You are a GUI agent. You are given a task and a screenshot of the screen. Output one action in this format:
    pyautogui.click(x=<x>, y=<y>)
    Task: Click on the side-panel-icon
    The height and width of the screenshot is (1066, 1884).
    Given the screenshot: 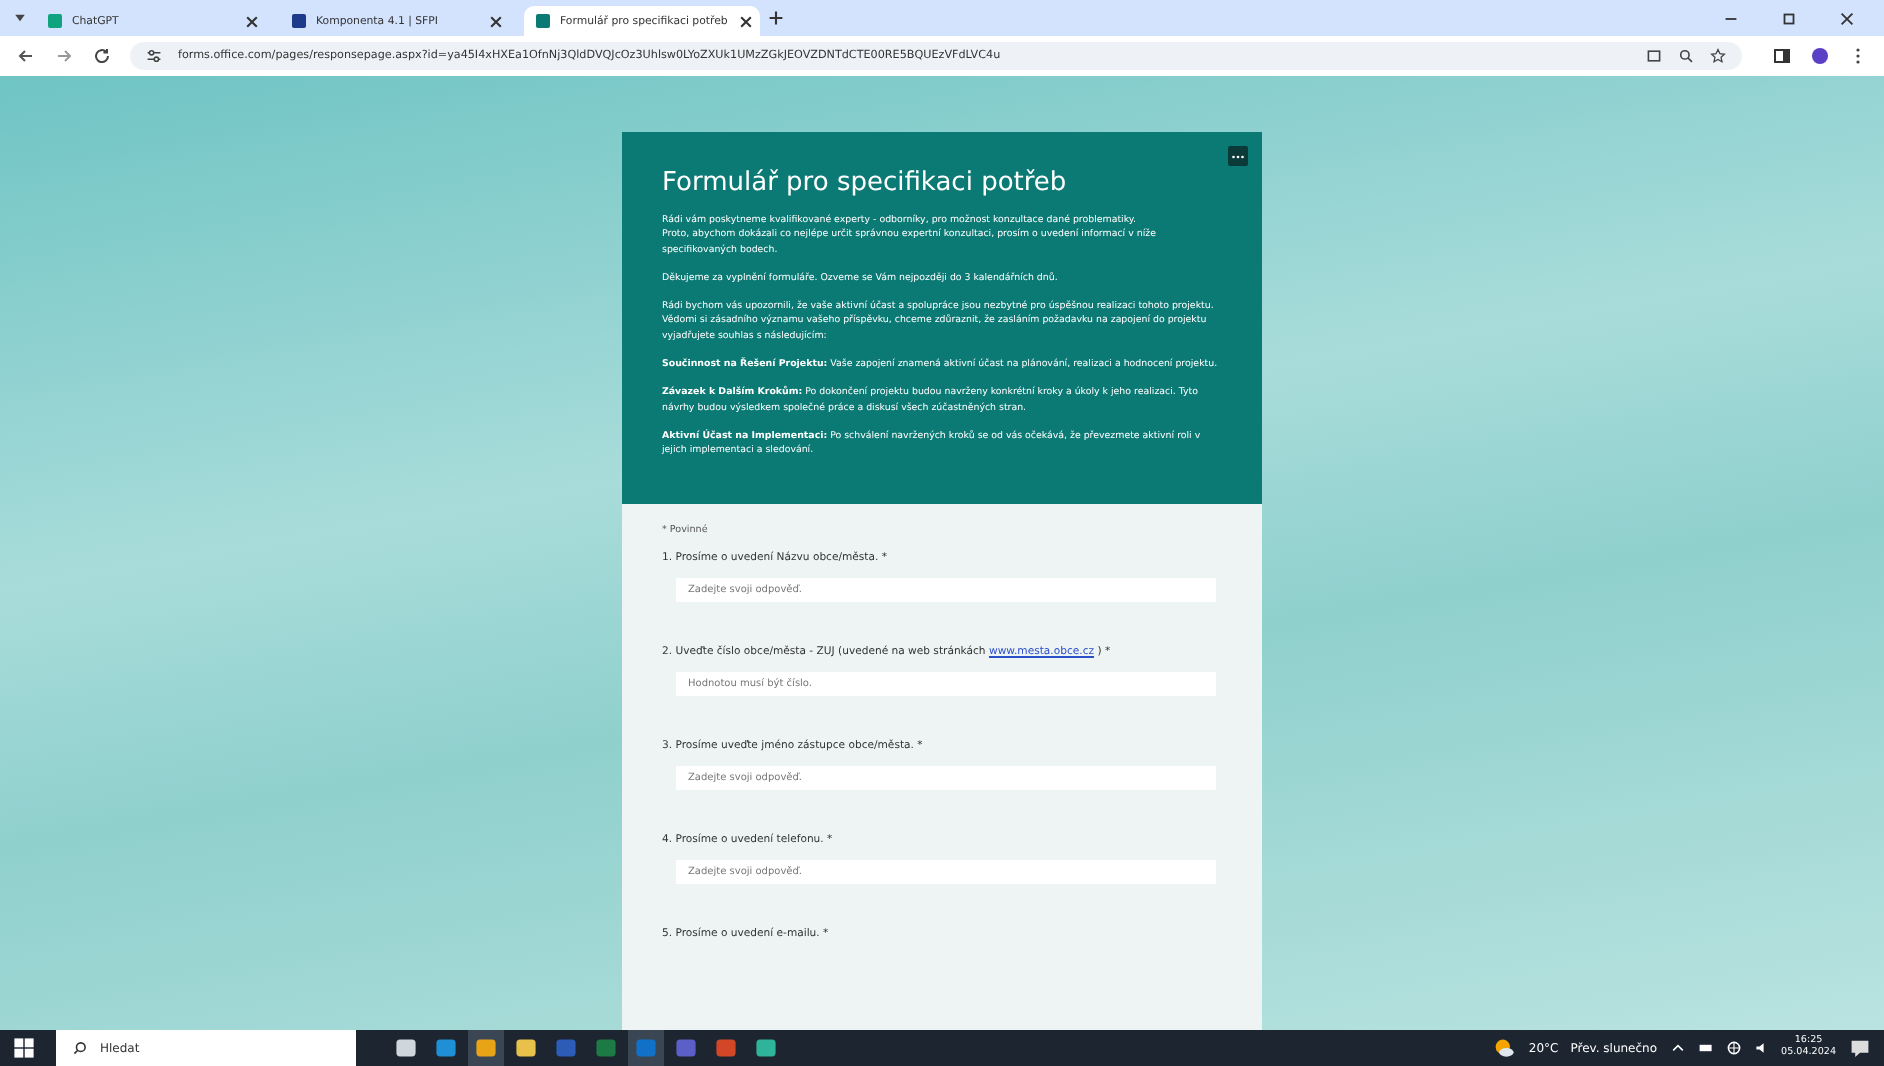 What is the action you would take?
    pyautogui.click(x=1782, y=56)
    